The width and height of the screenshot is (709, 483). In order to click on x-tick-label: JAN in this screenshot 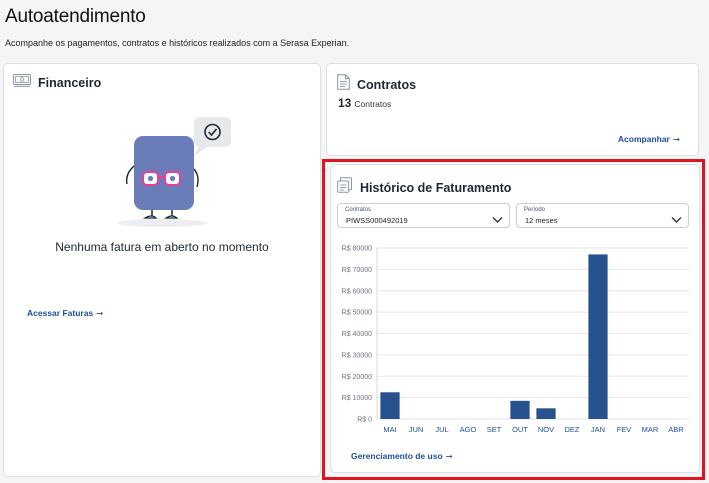, I will do `click(598, 429)`.